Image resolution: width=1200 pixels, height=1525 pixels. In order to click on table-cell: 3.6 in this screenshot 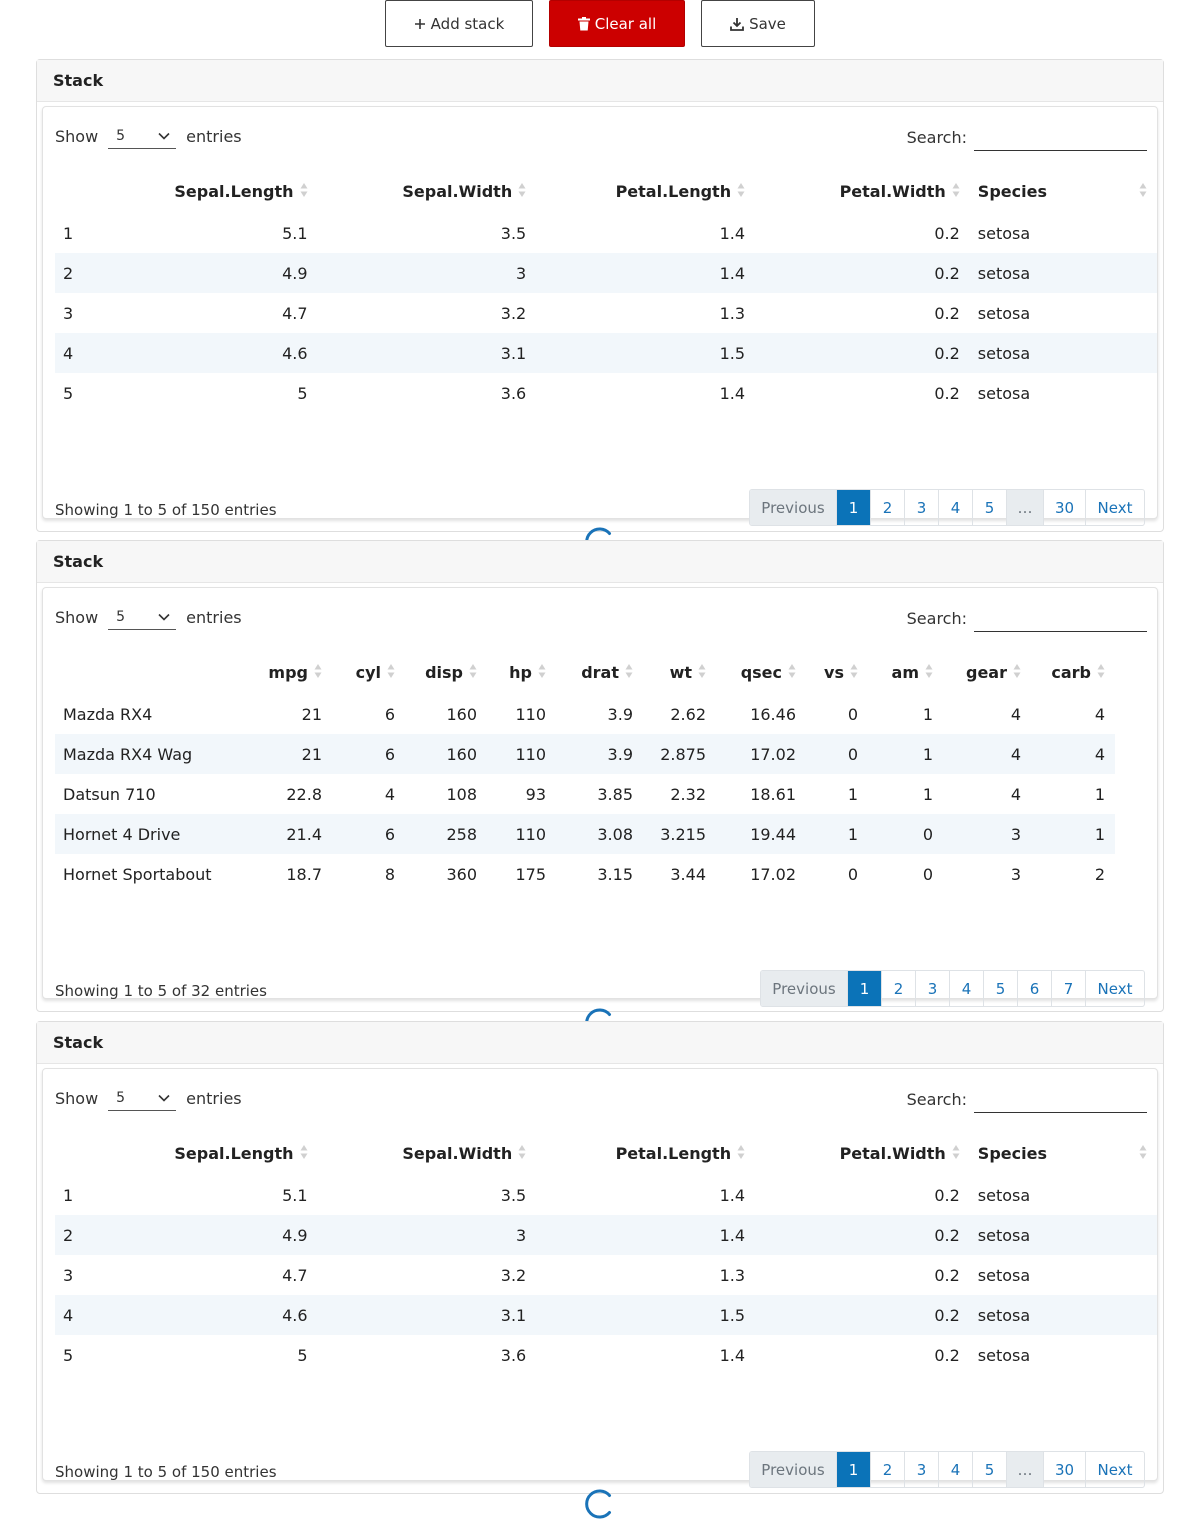, I will do `click(427, 1355)`.